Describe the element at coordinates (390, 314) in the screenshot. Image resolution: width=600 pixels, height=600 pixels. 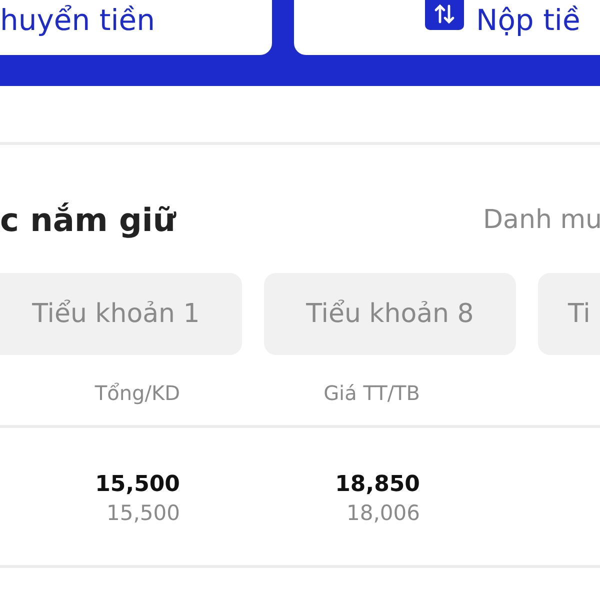
I see `sub-account-tab: Tiểu khoản 8` at that location.